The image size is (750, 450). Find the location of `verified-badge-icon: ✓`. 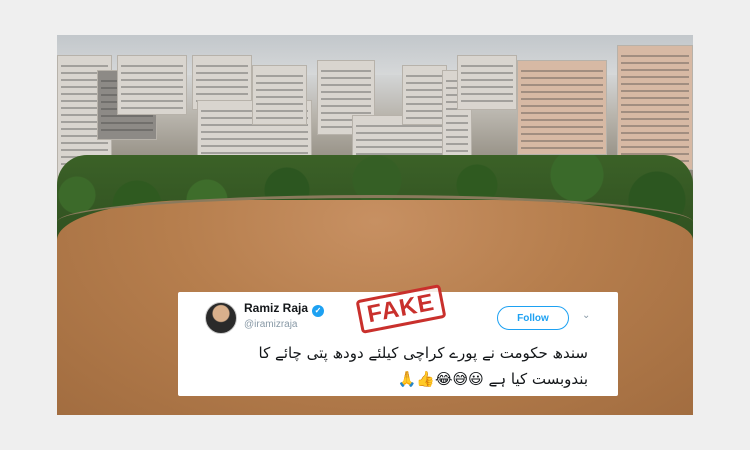

verified-badge-icon: ✓ is located at coordinates (318, 311).